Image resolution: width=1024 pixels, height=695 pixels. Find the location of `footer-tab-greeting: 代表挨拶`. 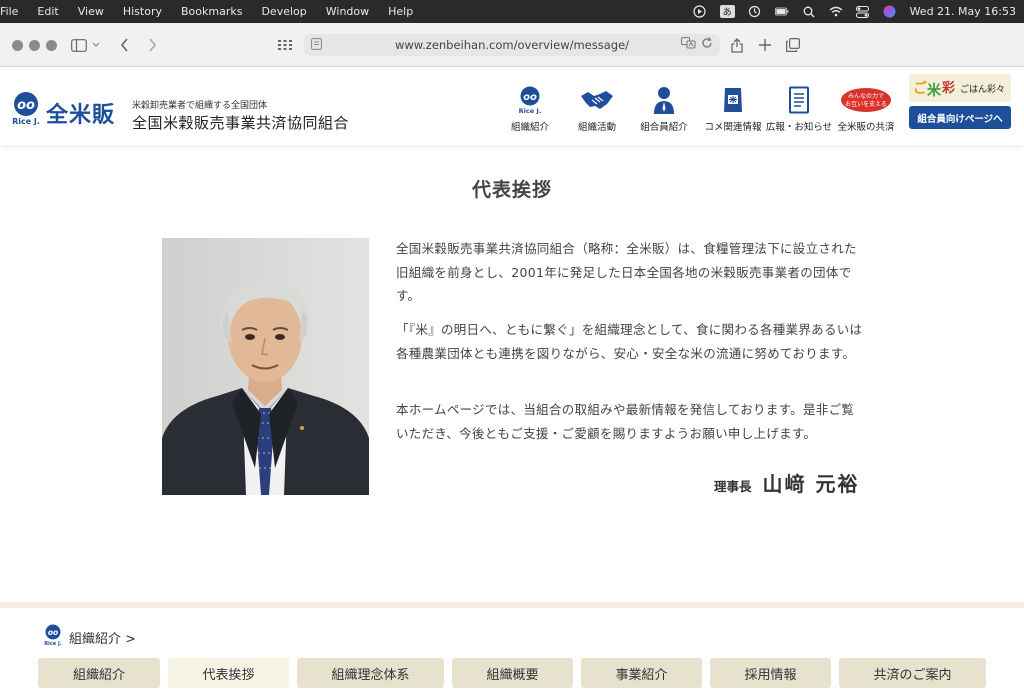

footer-tab-greeting: 代表挨拶 is located at coordinates (228, 673).